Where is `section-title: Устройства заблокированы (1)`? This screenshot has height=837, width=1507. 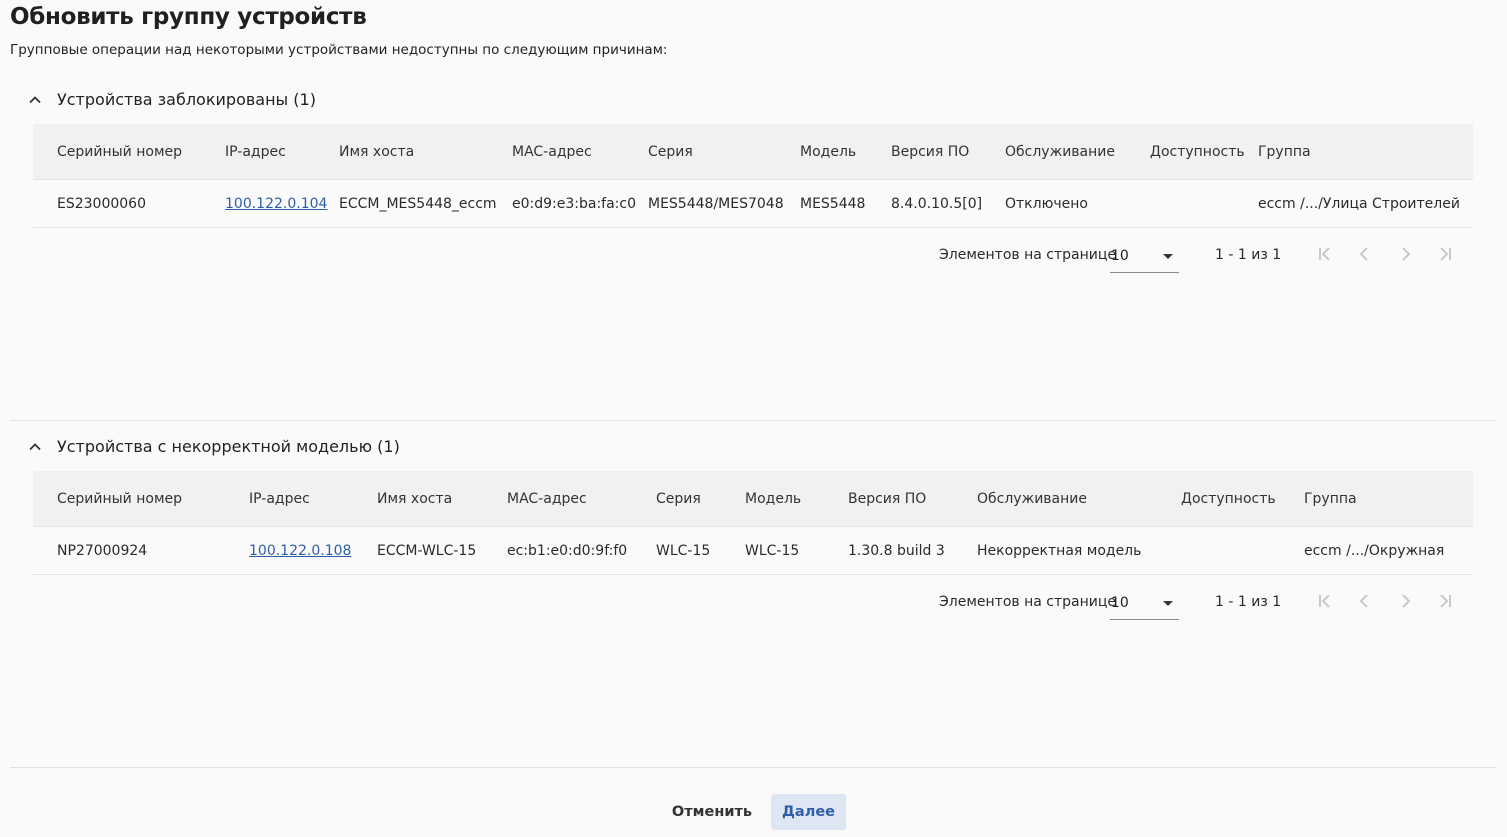
section-title: Устройства заблокированы (1) is located at coordinates (186, 99).